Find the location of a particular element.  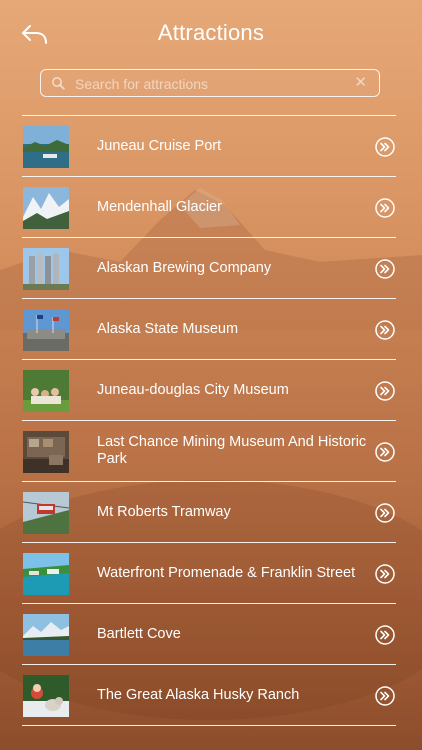

search-icon is located at coordinates (58, 83).